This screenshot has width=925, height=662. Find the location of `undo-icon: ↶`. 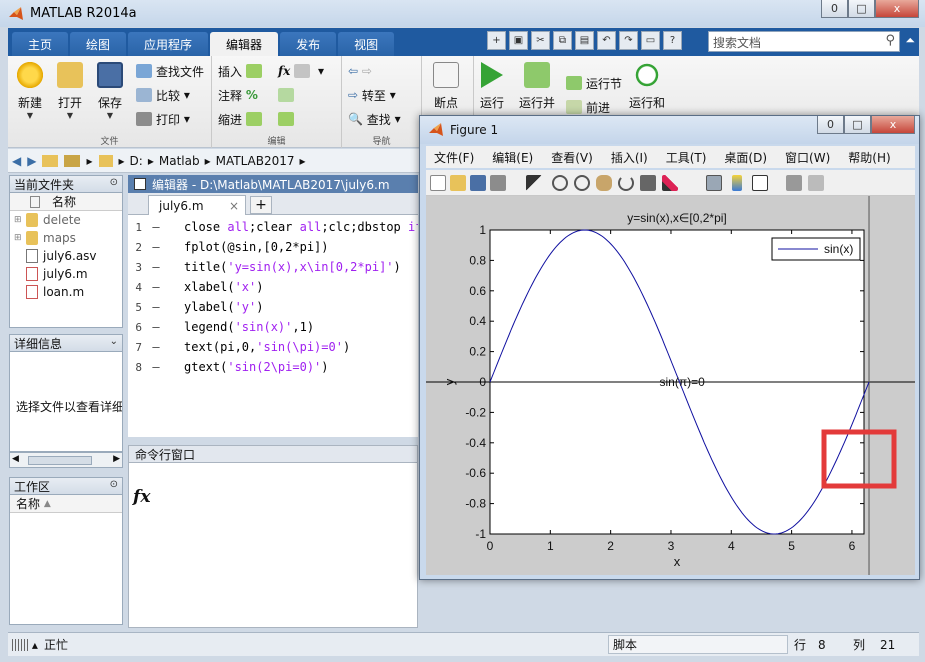

undo-icon: ↶ is located at coordinates (606, 40).